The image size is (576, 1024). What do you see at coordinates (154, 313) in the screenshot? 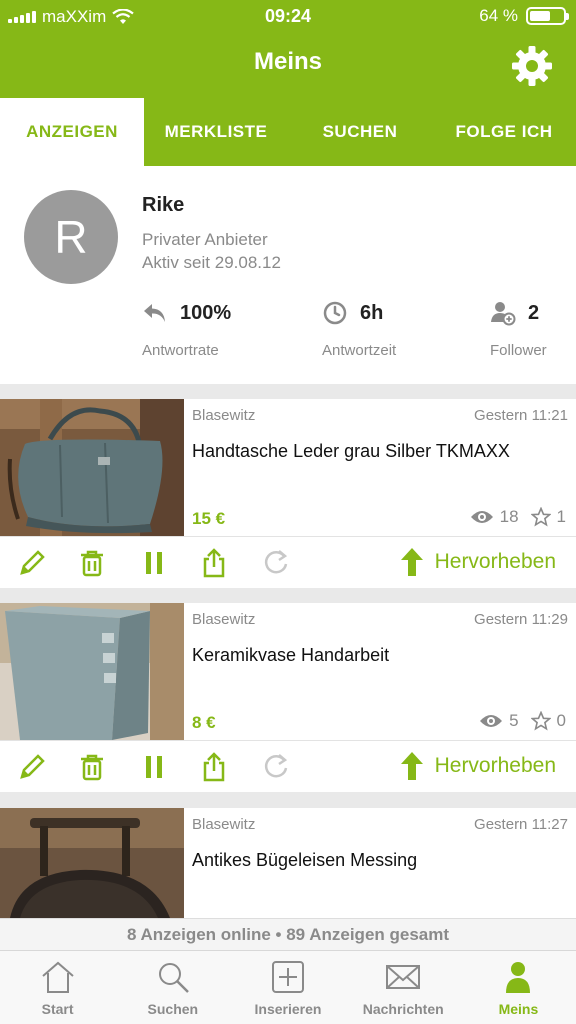
I see `reply-icon` at bounding box center [154, 313].